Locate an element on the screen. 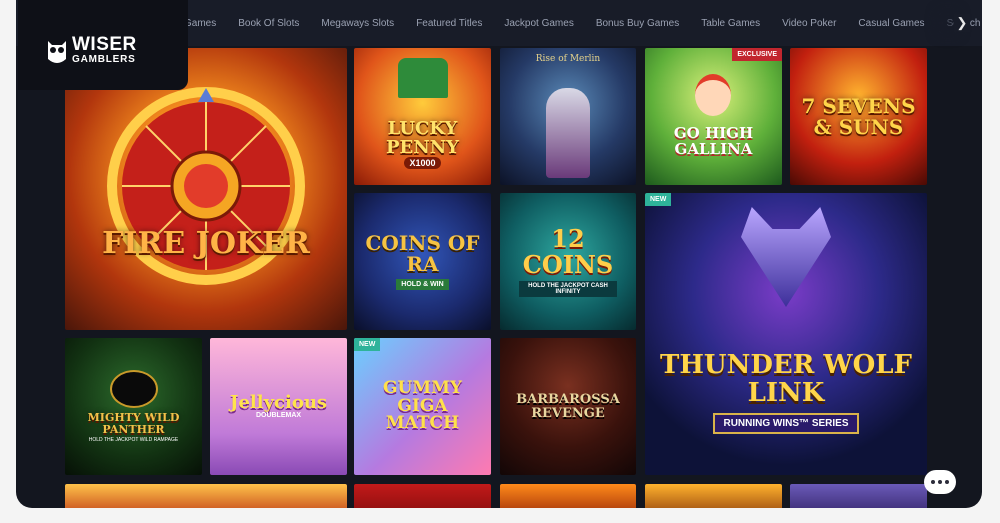 This screenshot has width=1000, height=523. logo-wordmark: WISER is located at coordinates (104, 44).